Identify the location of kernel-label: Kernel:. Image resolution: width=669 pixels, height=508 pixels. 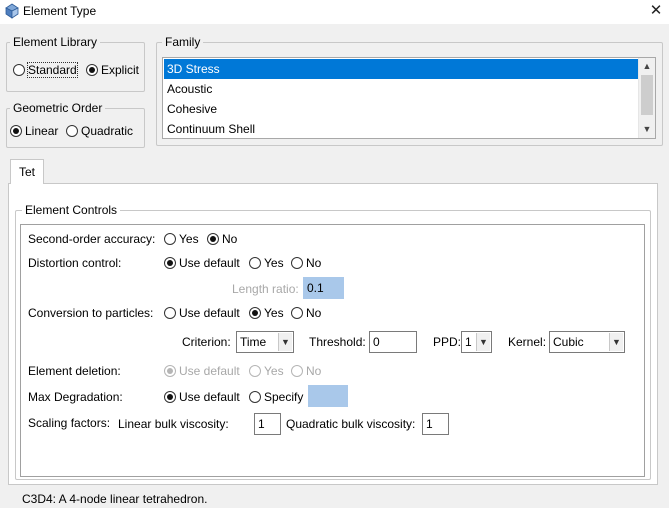
(527, 342).